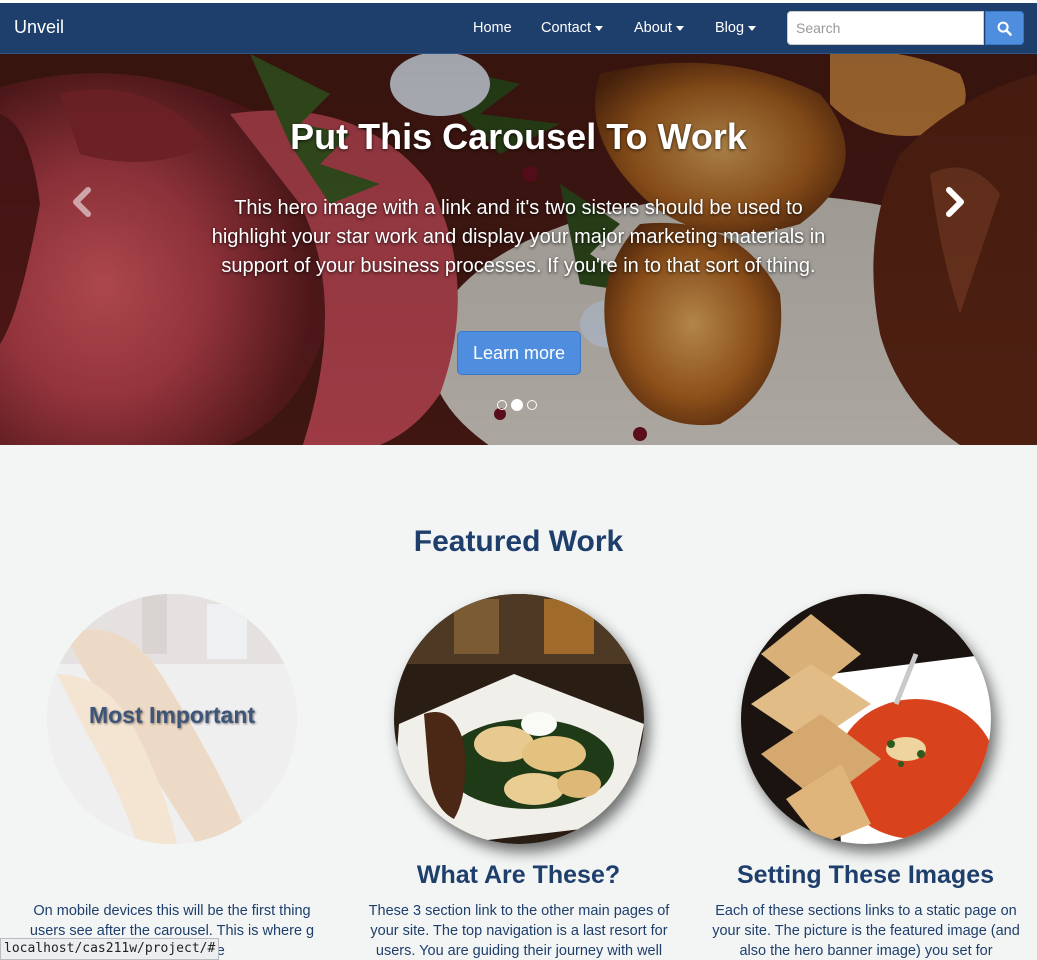 This screenshot has width=1037, height=960. I want to click on top-navbar: Unveil Home Contact About Blog, so click(518, 27).